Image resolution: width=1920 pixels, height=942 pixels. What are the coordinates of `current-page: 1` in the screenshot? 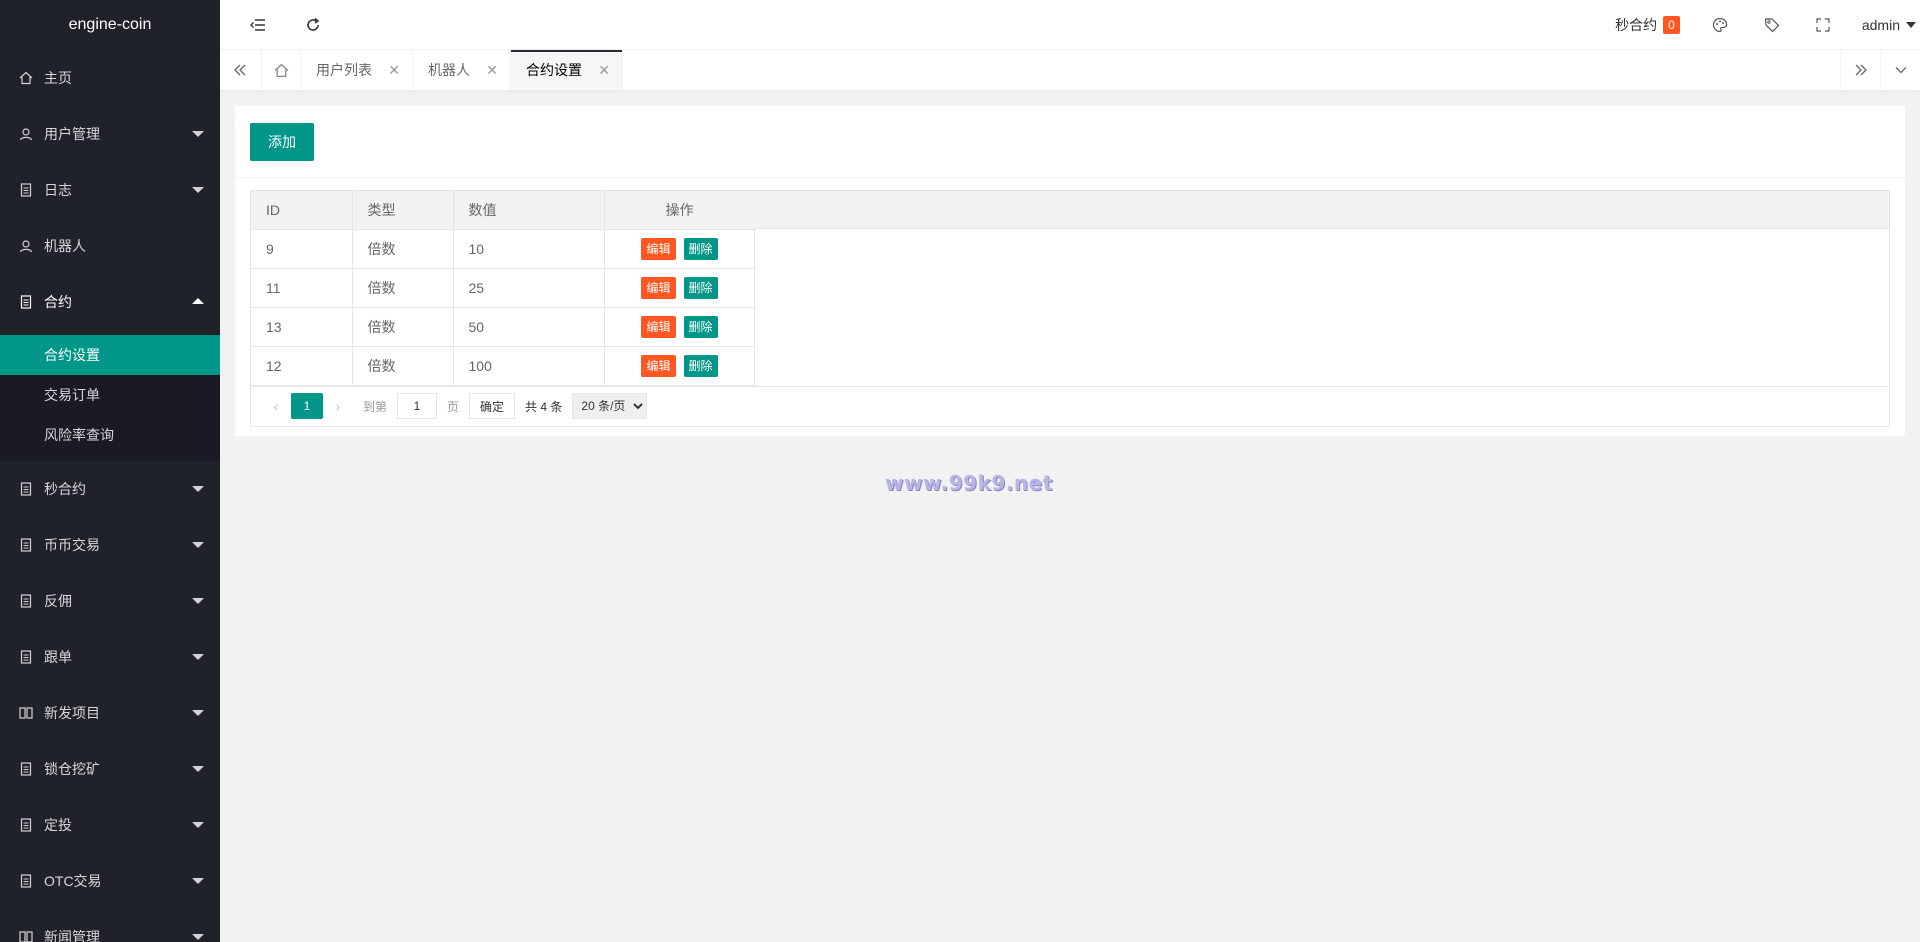 It's located at (307, 406).